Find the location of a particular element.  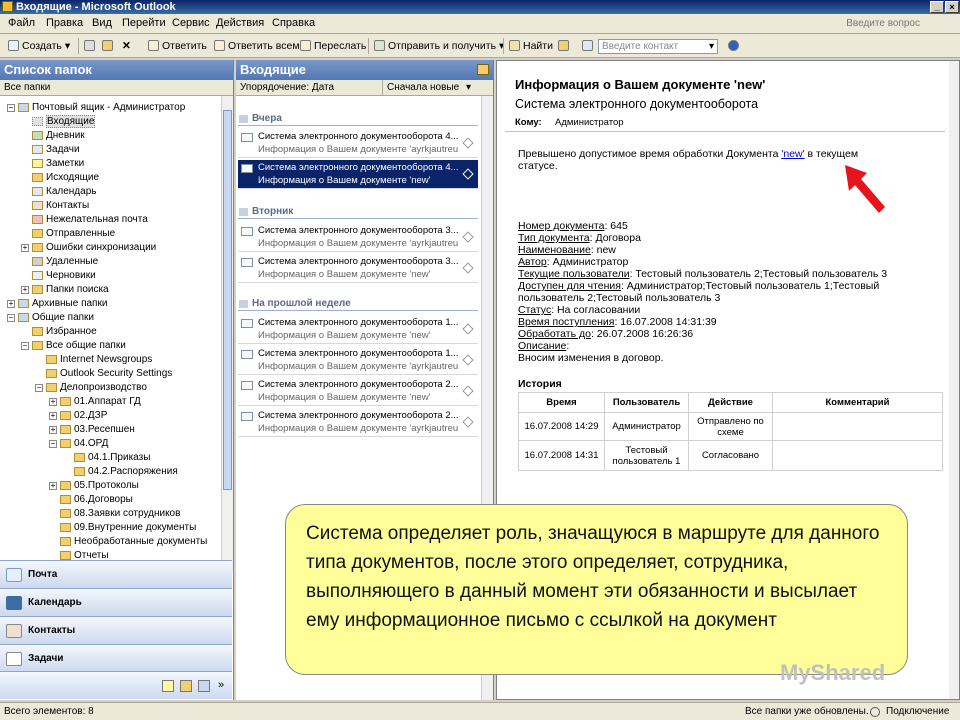

menu-tools: Сервис is located at coordinates (191, 23).